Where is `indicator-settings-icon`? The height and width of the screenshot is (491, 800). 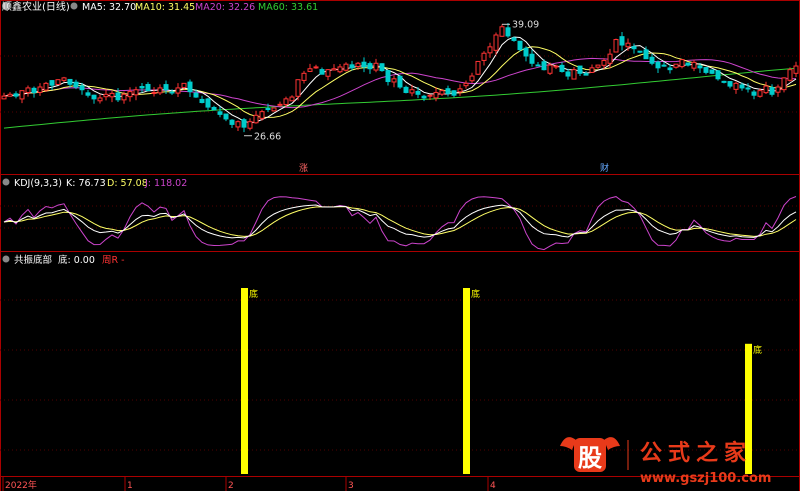 indicator-settings-icon is located at coordinates (6, 259).